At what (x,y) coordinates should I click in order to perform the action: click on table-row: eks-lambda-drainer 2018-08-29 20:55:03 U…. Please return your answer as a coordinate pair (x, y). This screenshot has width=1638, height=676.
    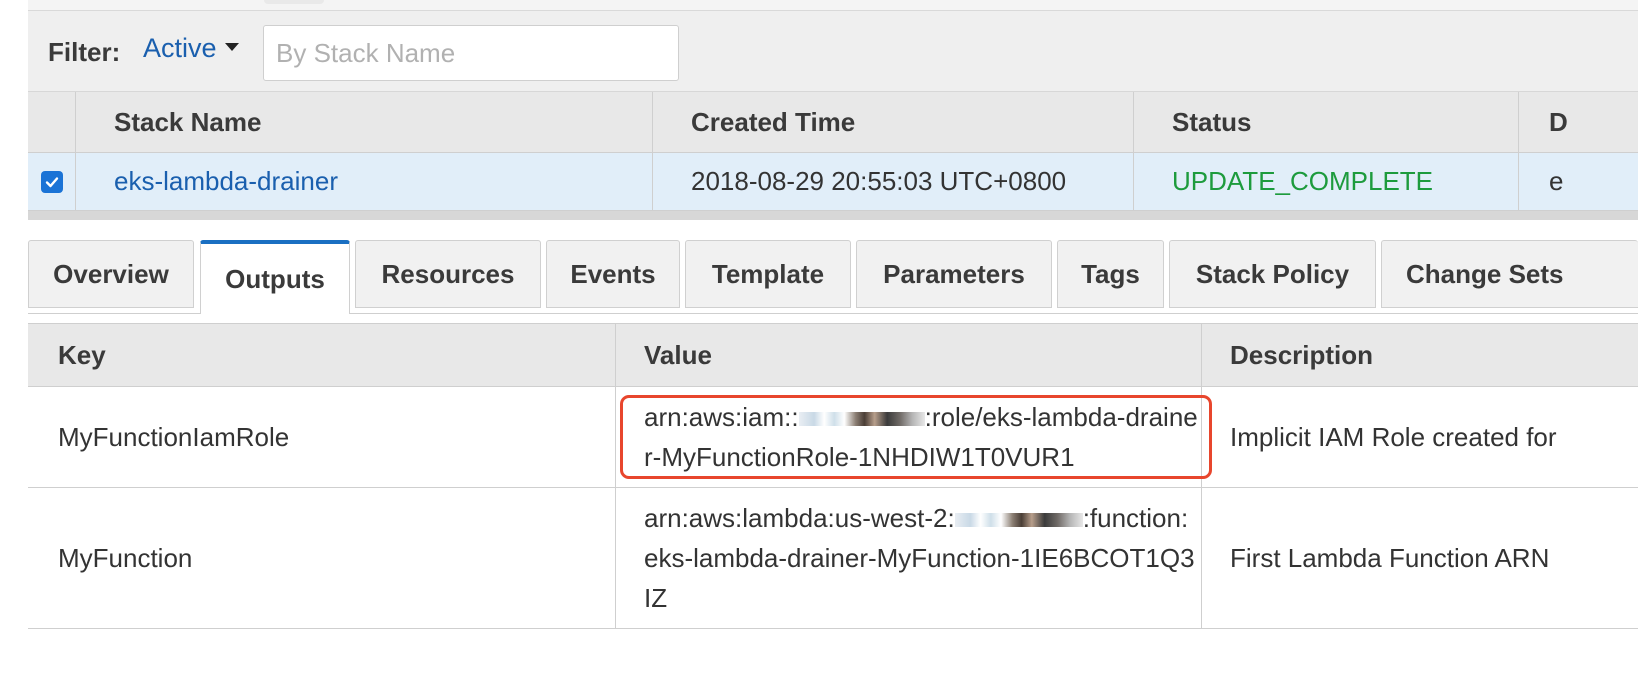
    Looking at the image, I should click on (833, 182).